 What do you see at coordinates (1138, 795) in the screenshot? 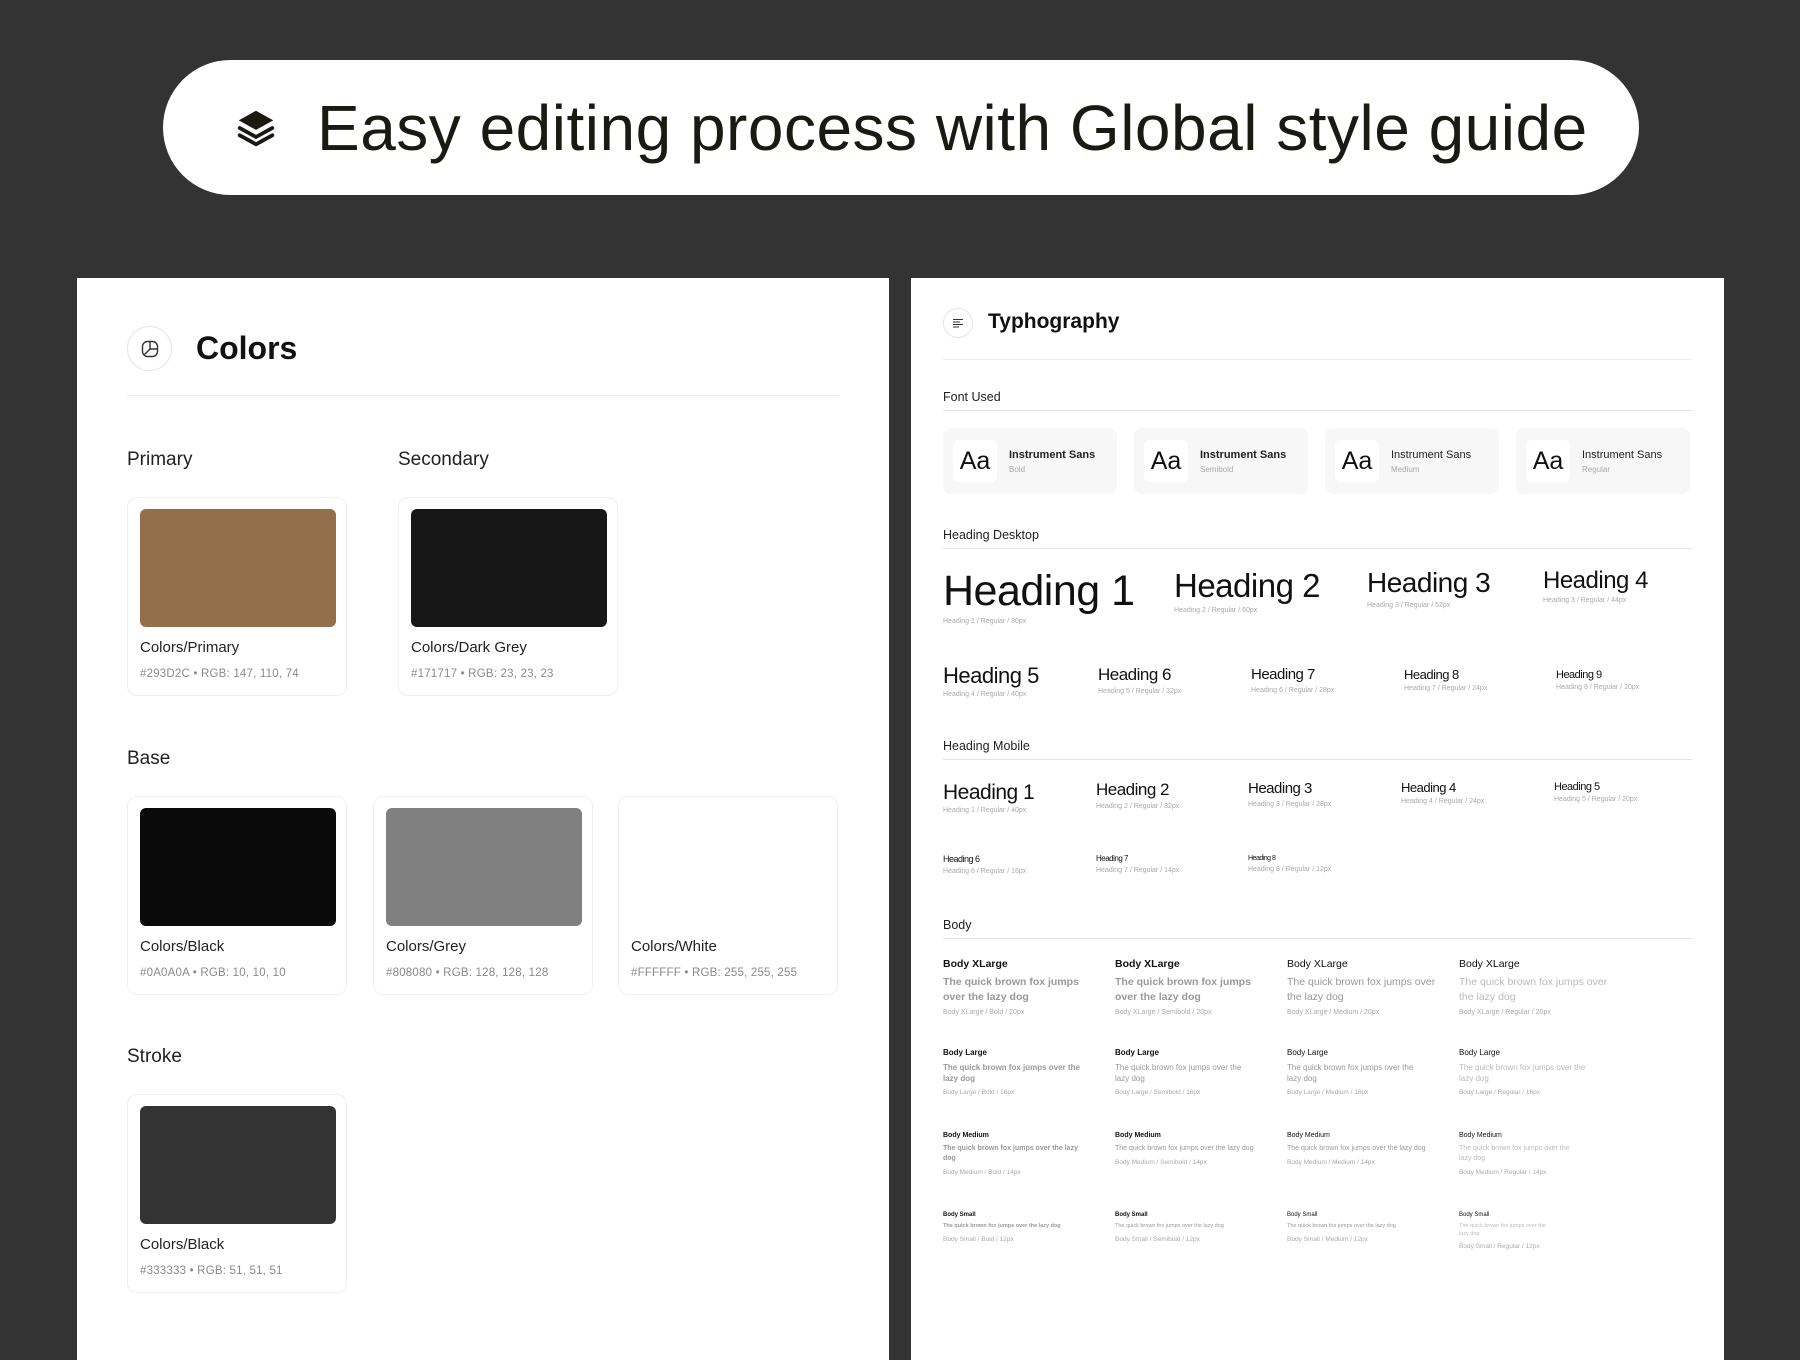
I see `heading-sample: Heading 2 Heading 2 / Regular / 32px` at bounding box center [1138, 795].